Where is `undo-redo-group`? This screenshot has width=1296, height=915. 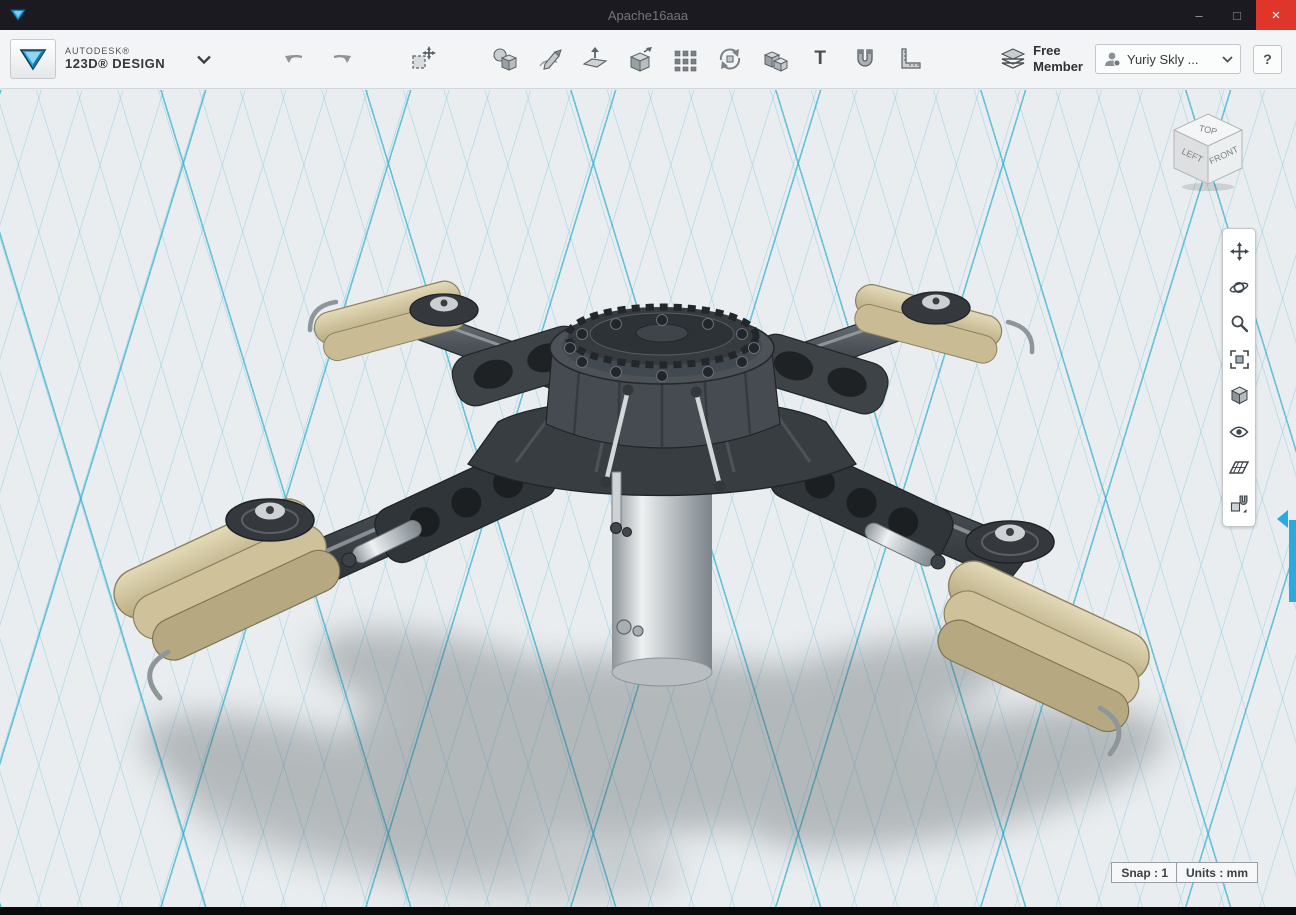 undo-redo-group is located at coordinates (318, 59).